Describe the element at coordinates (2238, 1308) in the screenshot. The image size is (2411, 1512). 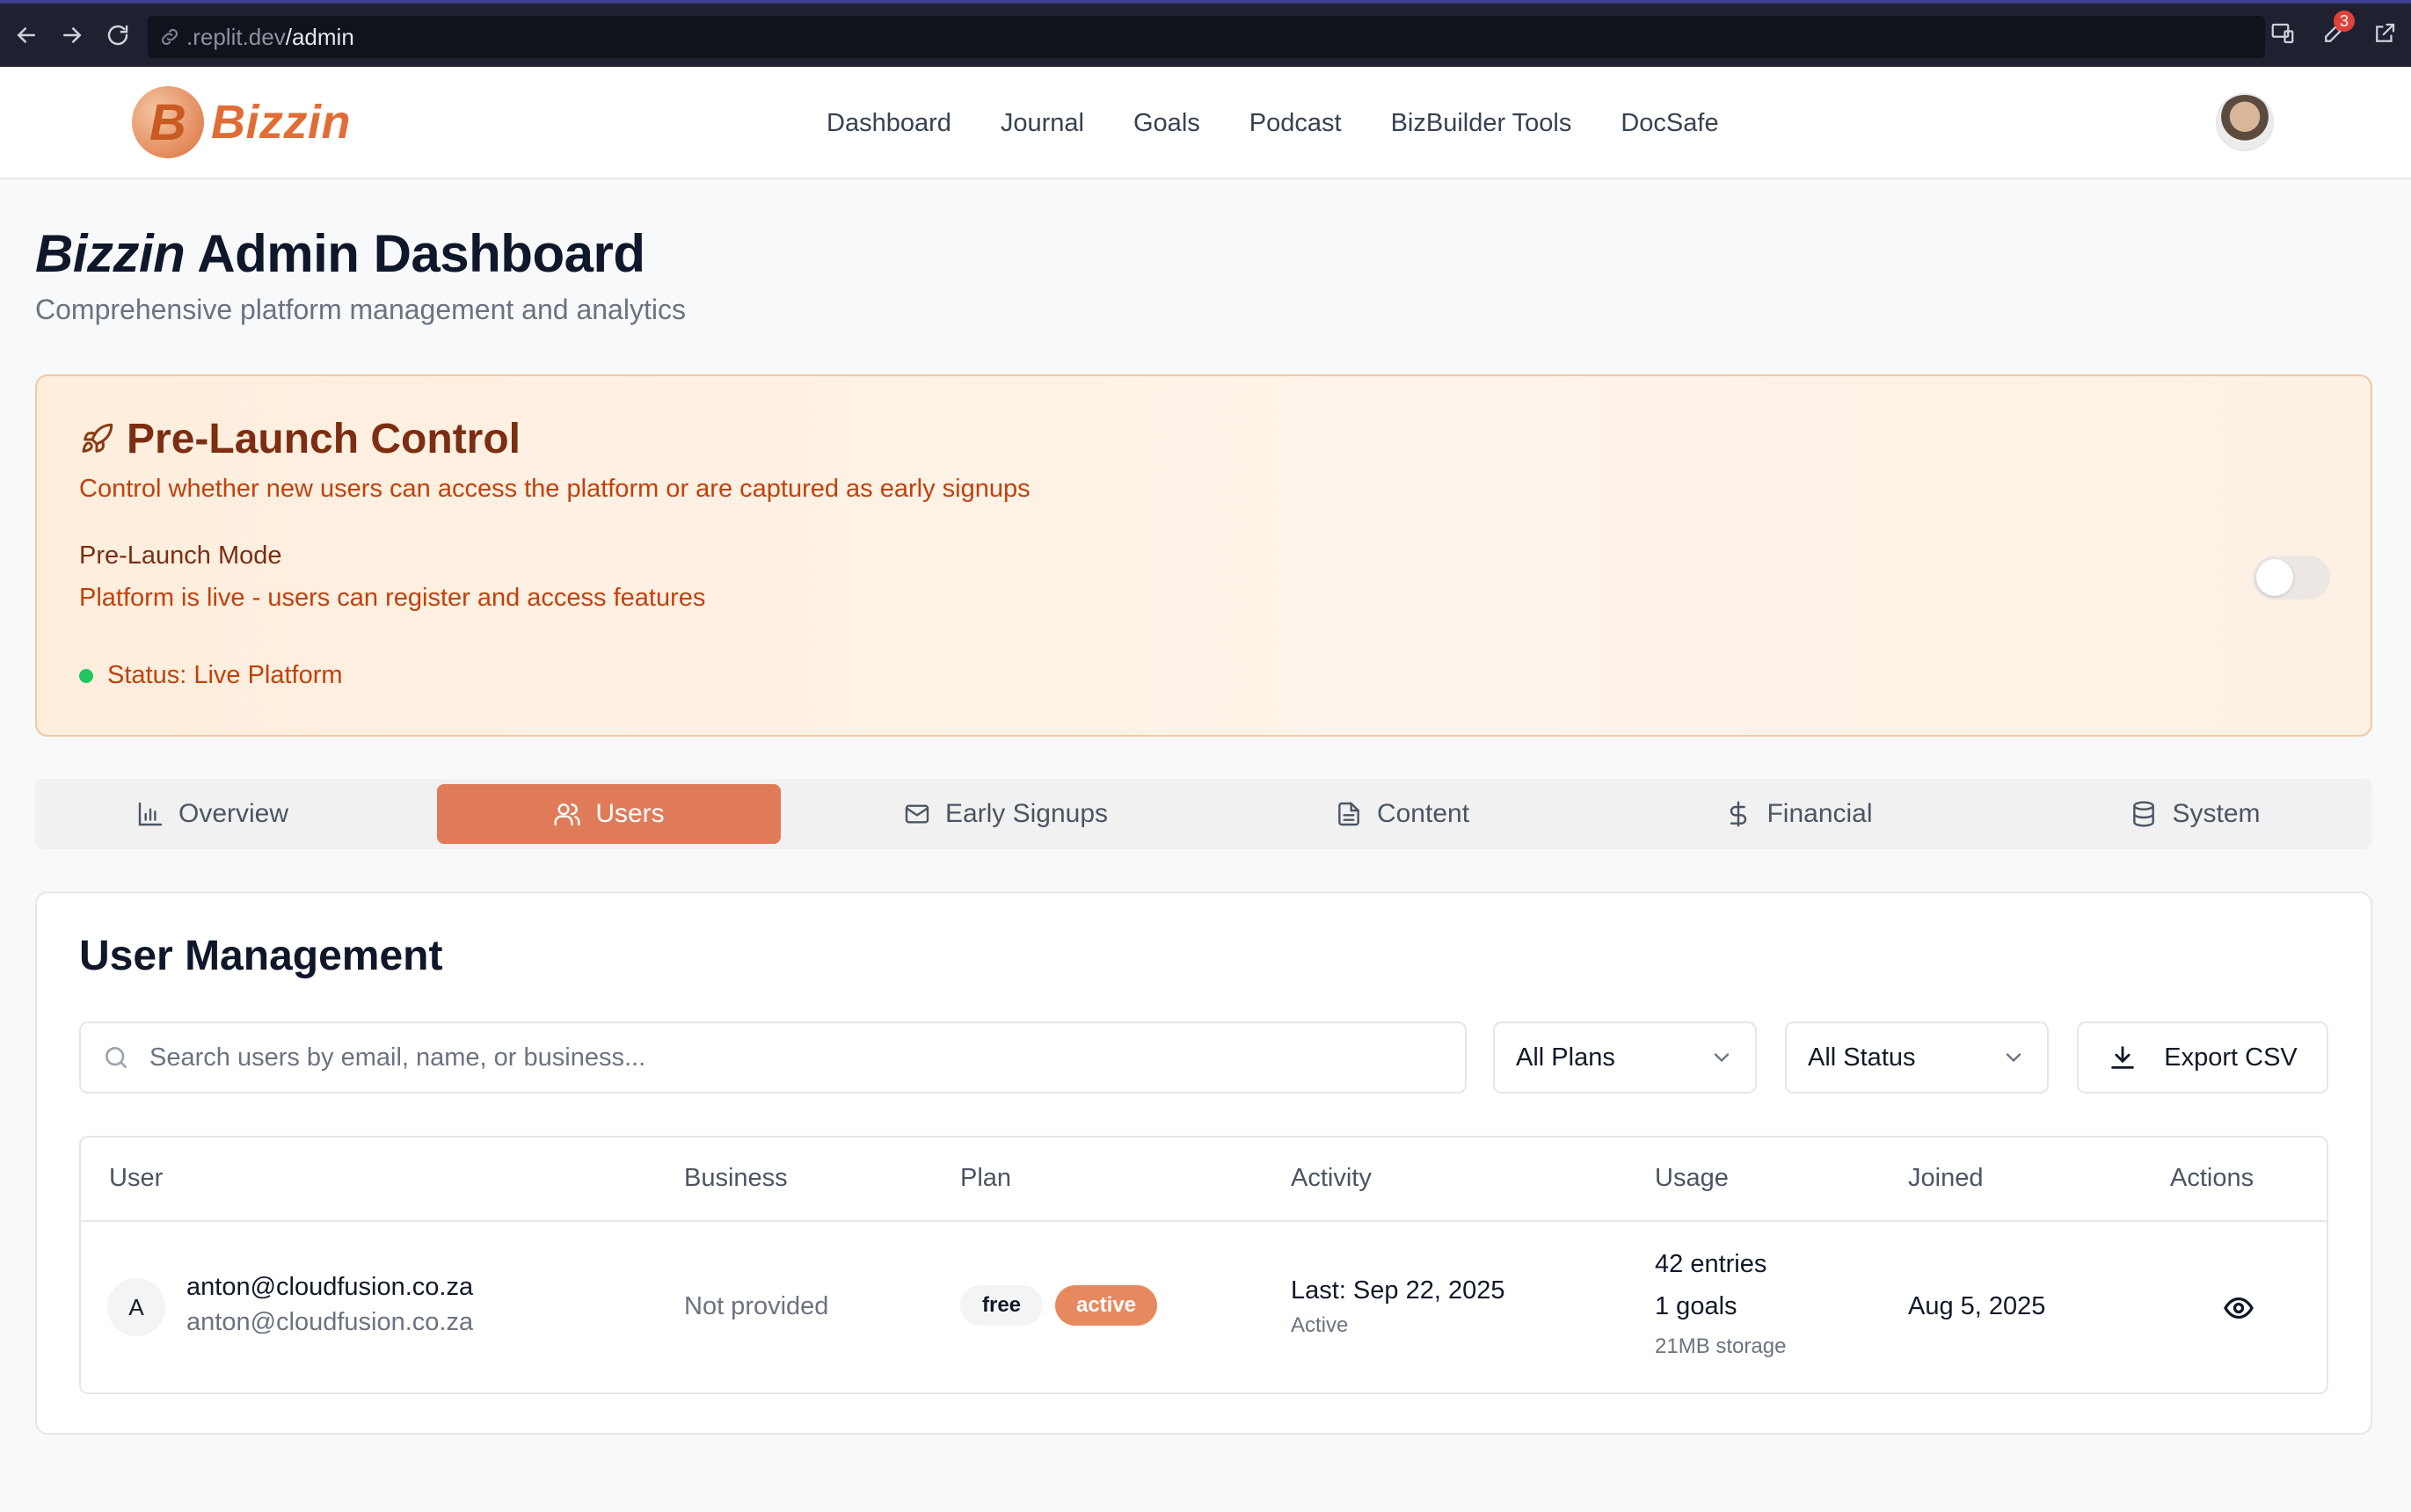
I see `eye-icon` at that location.